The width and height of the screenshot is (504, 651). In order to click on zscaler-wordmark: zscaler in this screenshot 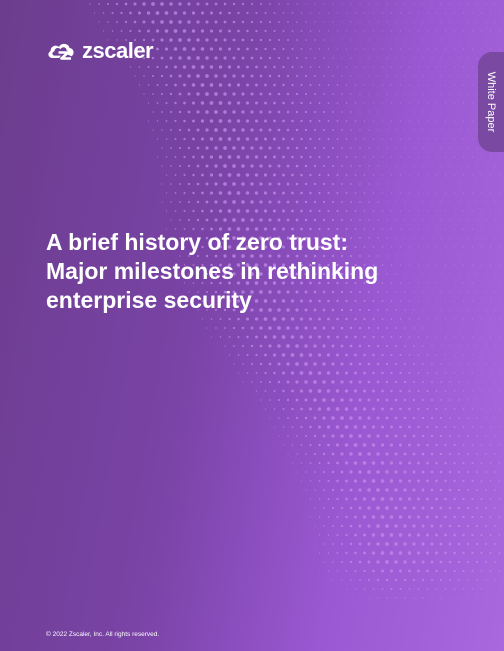, I will do `click(118, 50)`.